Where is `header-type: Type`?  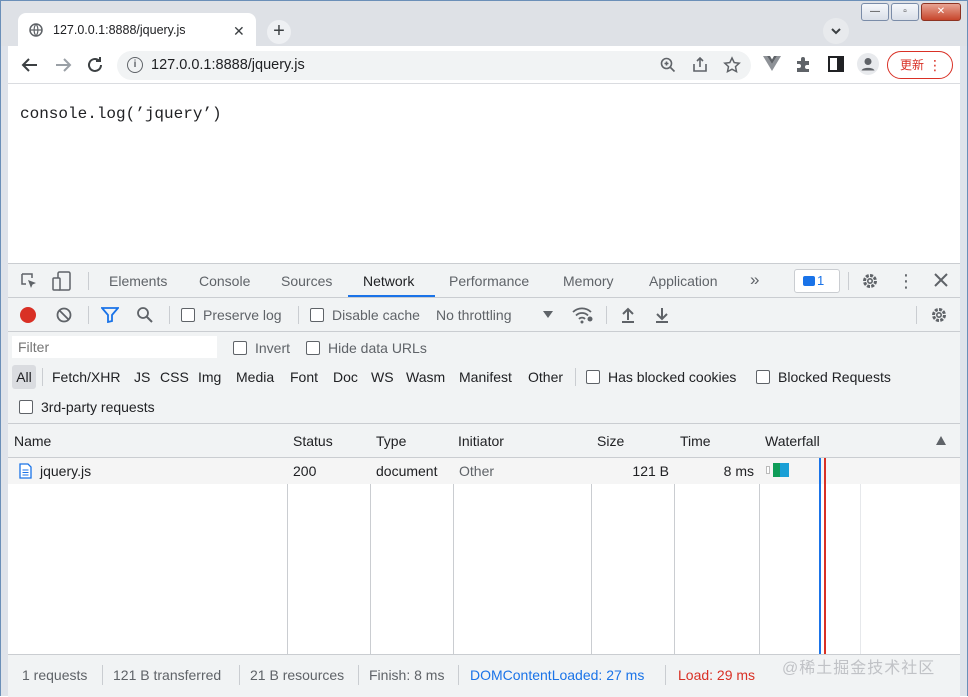 header-type: Type is located at coordinates (391, 441).